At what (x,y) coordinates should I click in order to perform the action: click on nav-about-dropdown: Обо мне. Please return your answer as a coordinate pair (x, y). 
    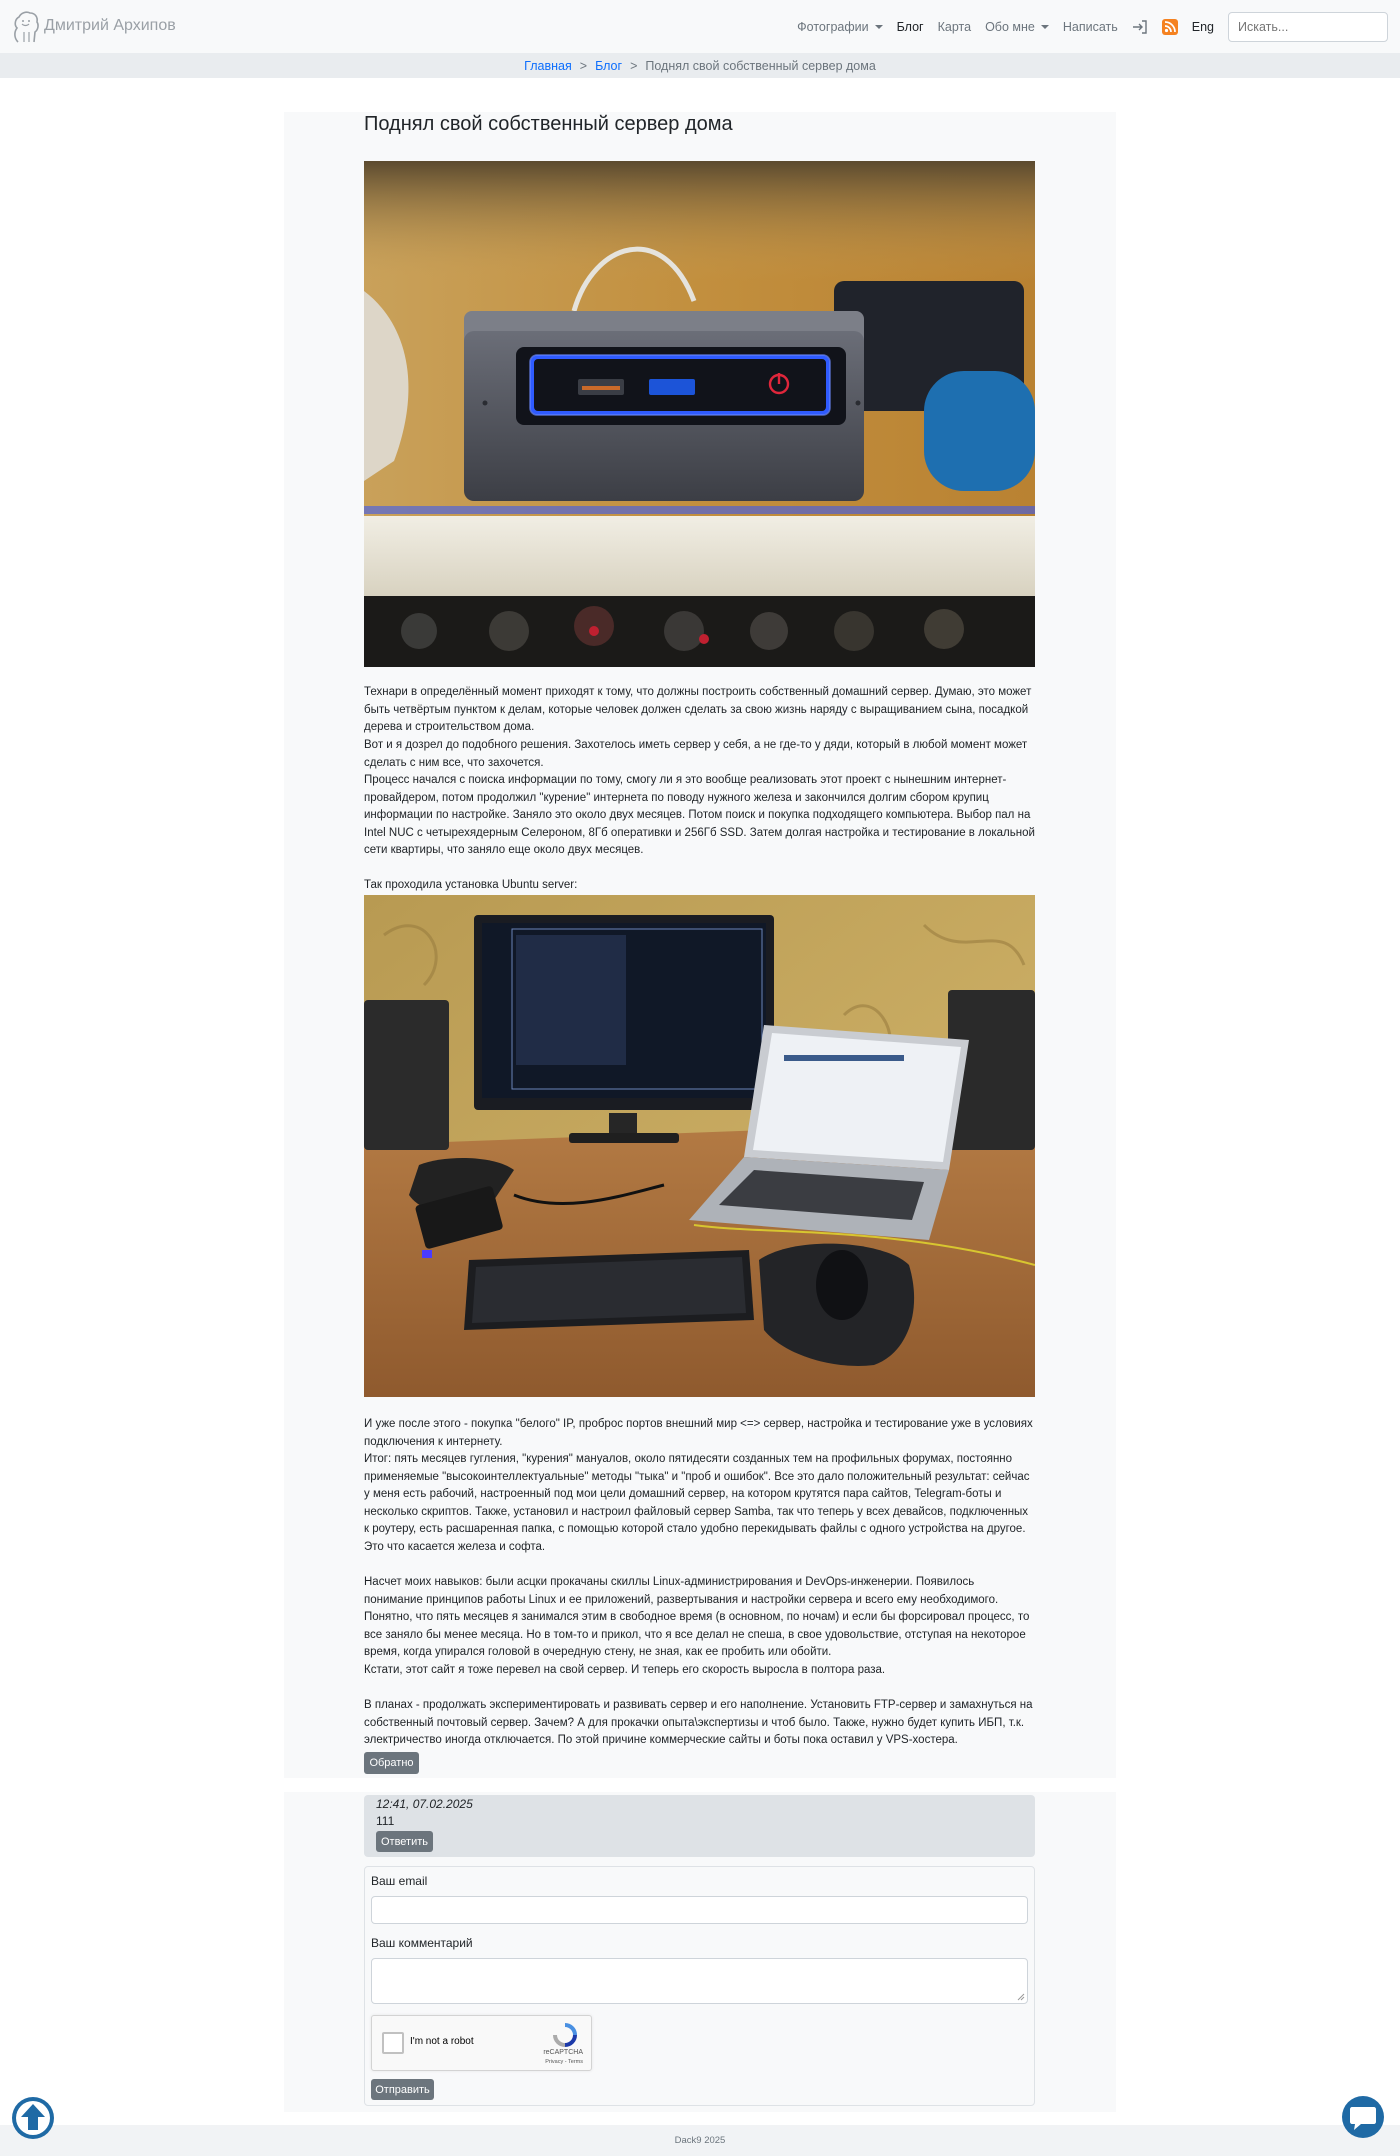
    Looking at the image, I should click on (1017, 27).